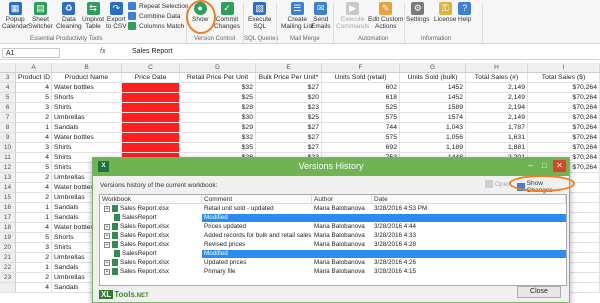 The image size is (600, 303). Describe the element at coordinates (15, 16) in the screenshot. I see `popup-button: ▦ Popup Calendar` at that location.